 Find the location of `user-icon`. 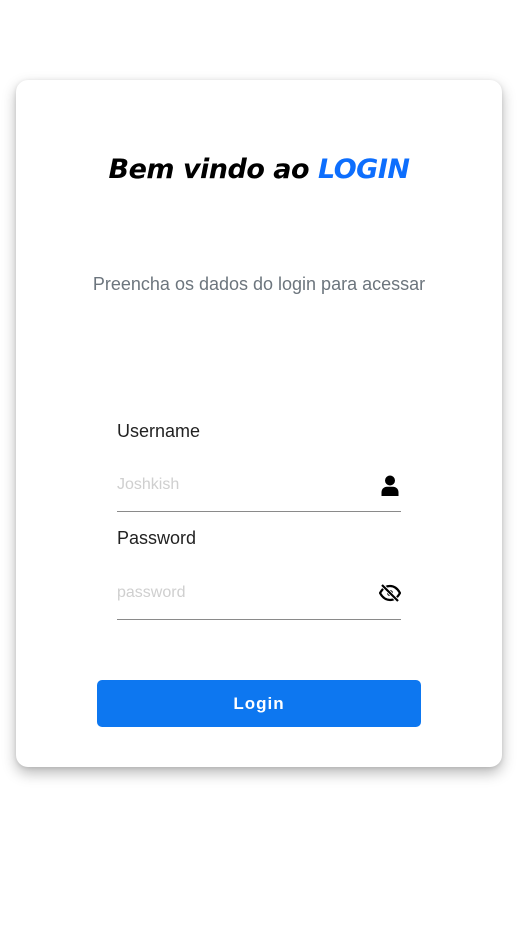

user-icon is located at coordinates (390, 485).